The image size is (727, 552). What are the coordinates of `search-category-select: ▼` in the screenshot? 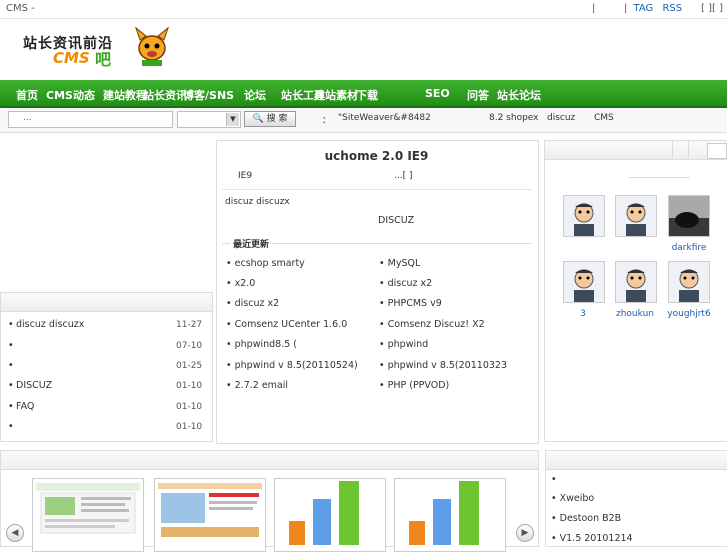 It's located at (209, 119).